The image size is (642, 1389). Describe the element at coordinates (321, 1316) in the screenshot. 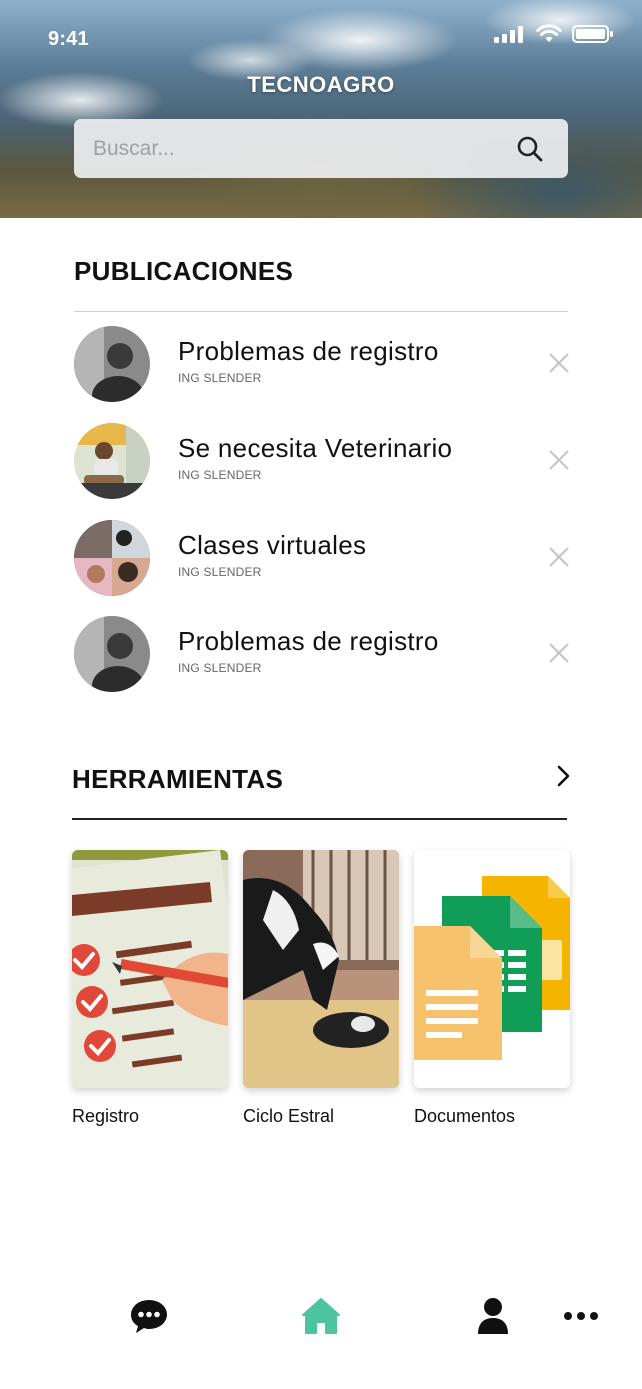

I see `home-icon` at that location.